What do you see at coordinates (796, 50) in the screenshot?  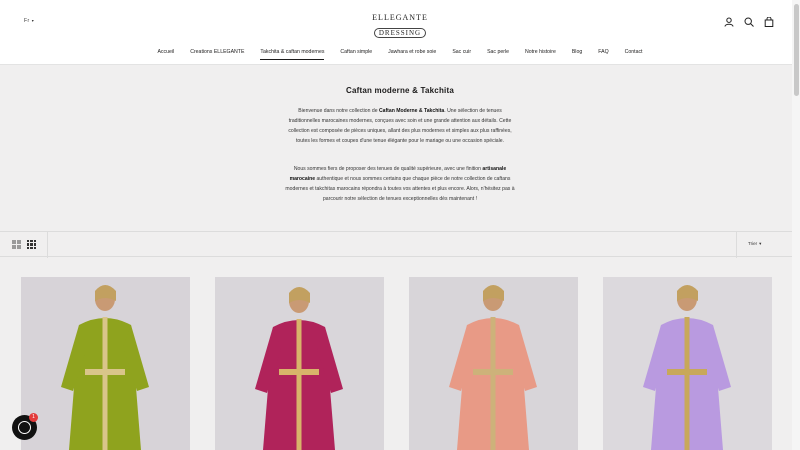 I see `scrollbar-thumb` at bounding box center [796, 50].